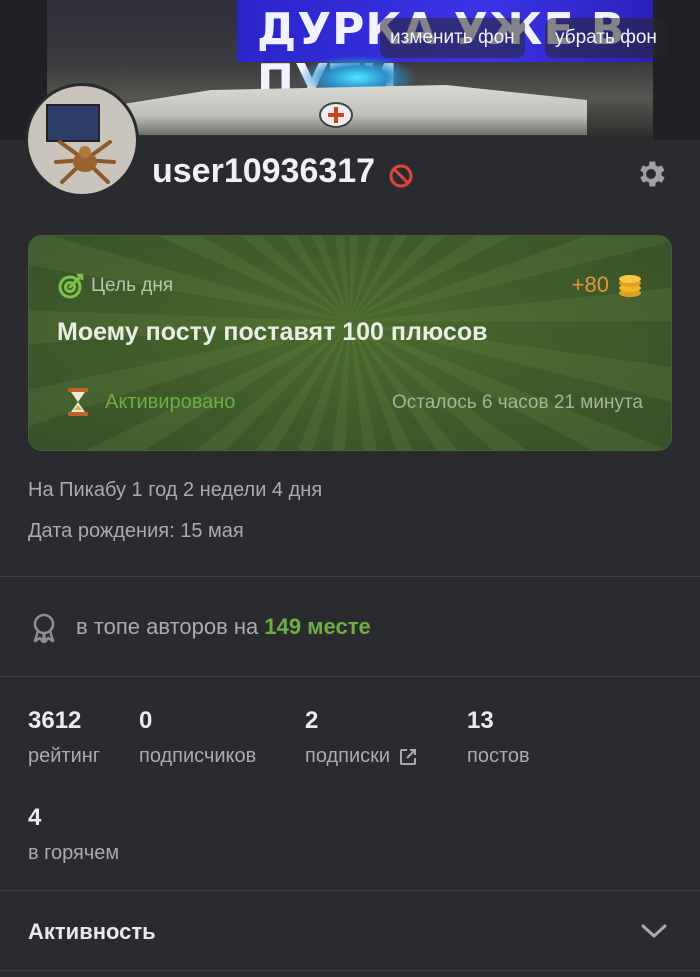 Image resolution: width=700 pixels, height=977 pixels. Describe the element at coordinates (272, 332) in the screenshot. I see `goal-title: Моему посту поставят 100 плюсов` at that location.